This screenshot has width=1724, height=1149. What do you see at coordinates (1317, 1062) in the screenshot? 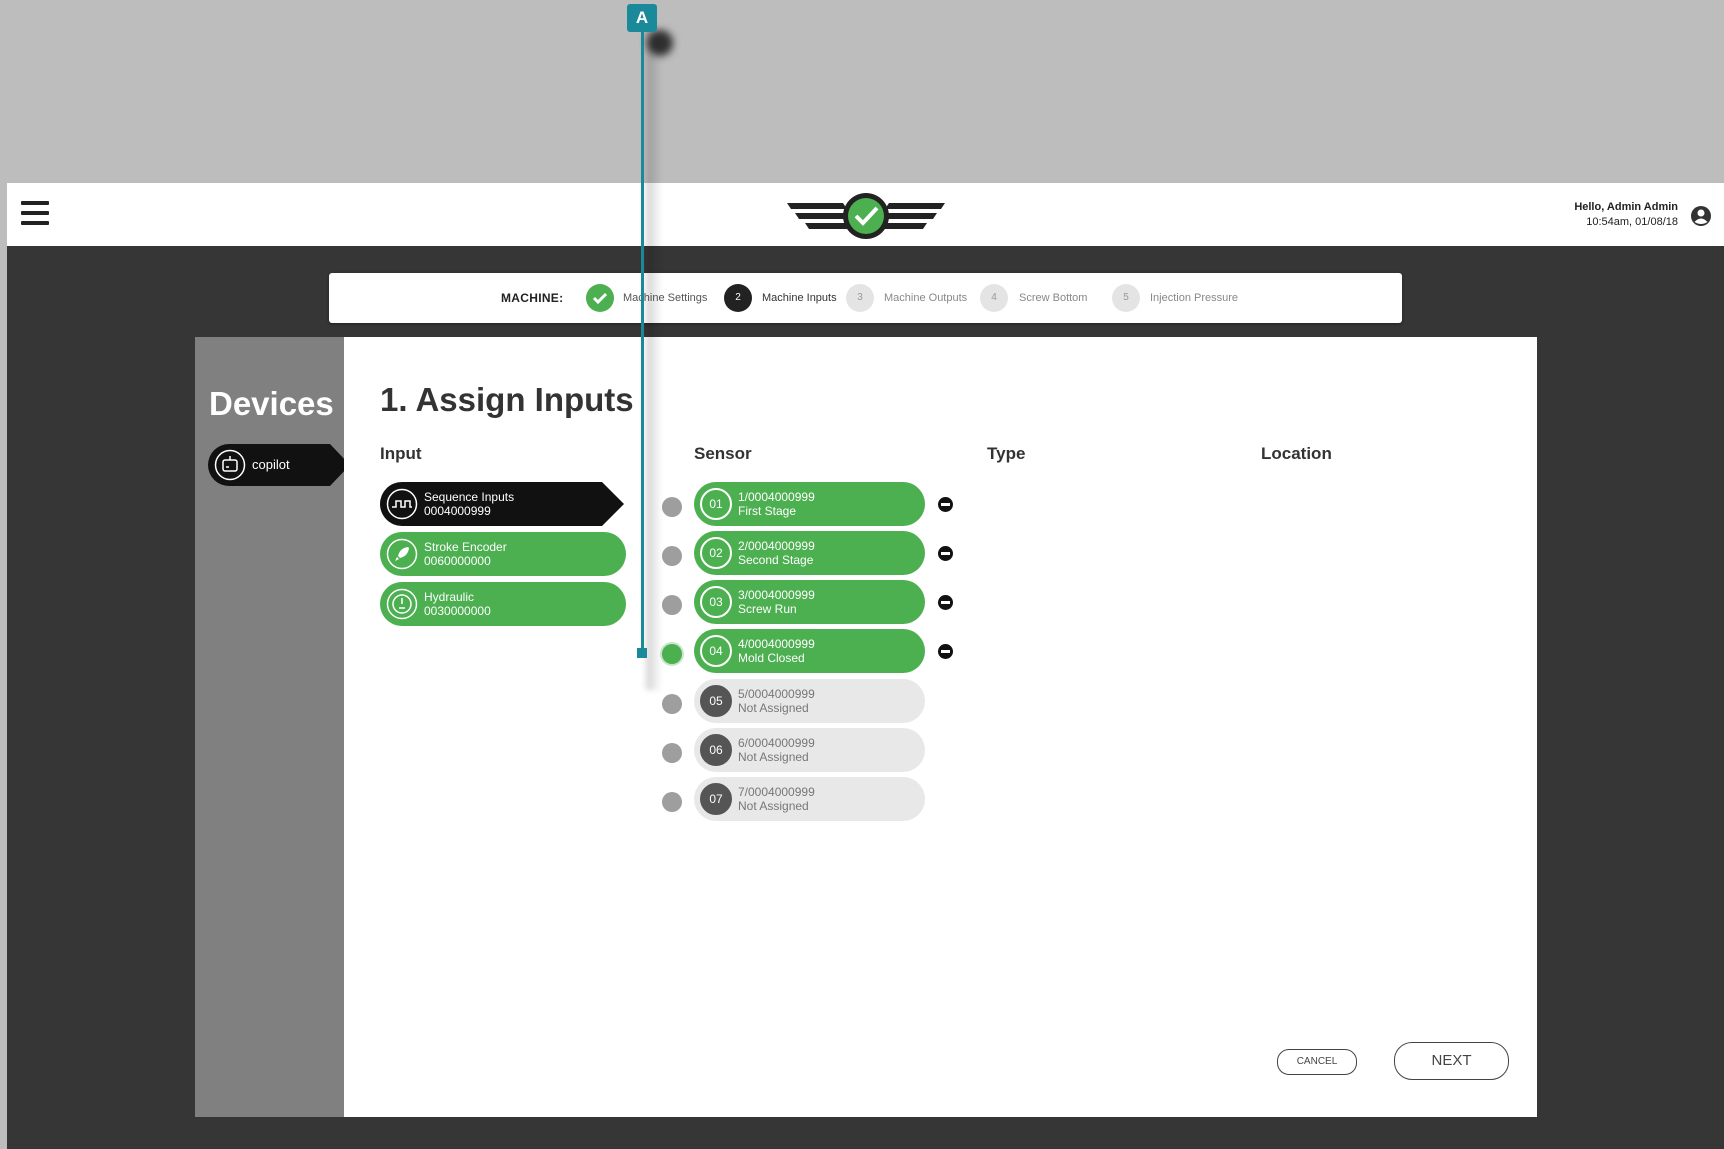
I see `cancel-button: CANCEL` at bounding box center [1317, 1062].